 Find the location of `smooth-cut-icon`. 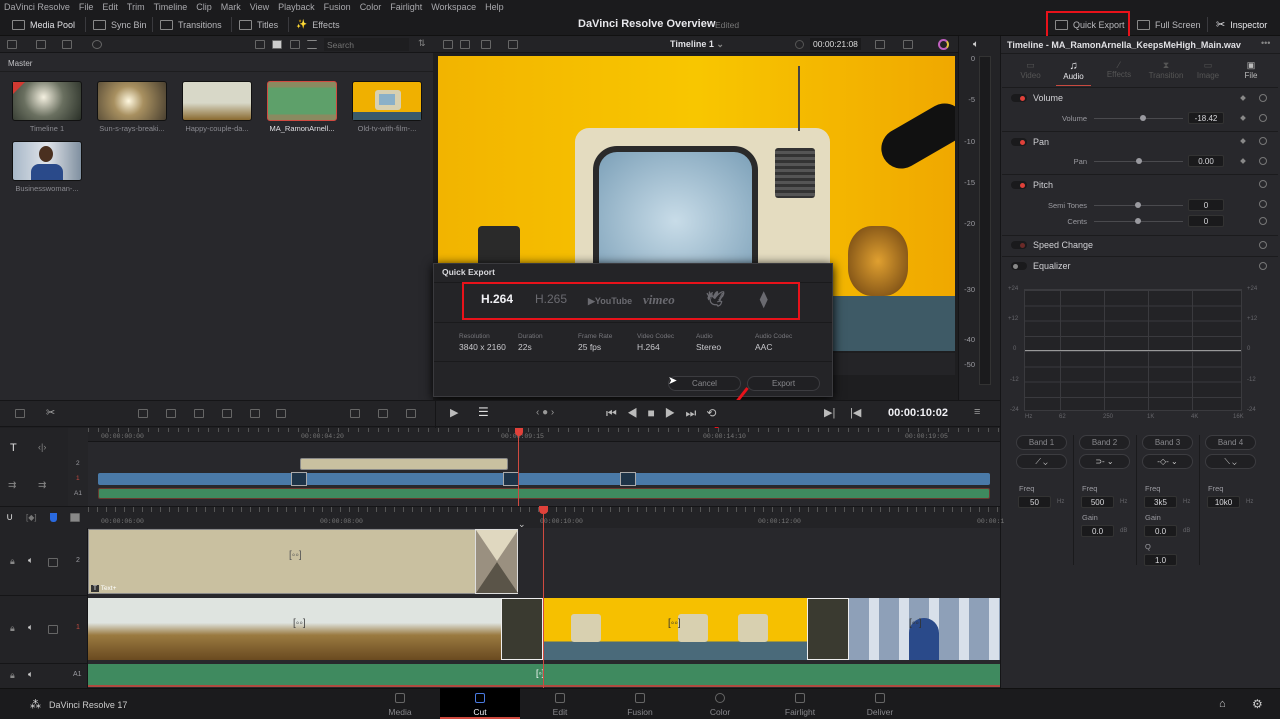

smooth-cut-icon is located at coordinates (383, 413).